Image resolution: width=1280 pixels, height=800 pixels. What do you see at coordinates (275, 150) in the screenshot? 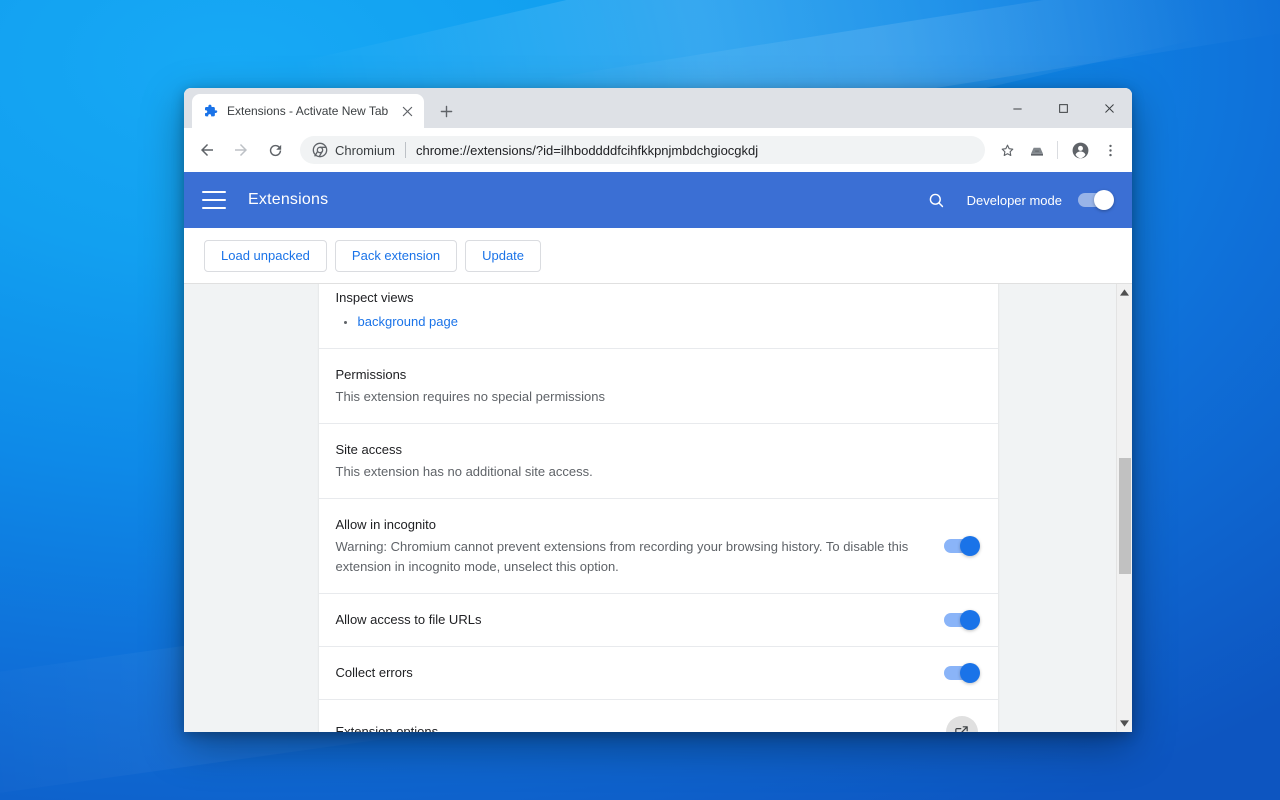
I see `reload-icon` at bounding box center [275, 150].